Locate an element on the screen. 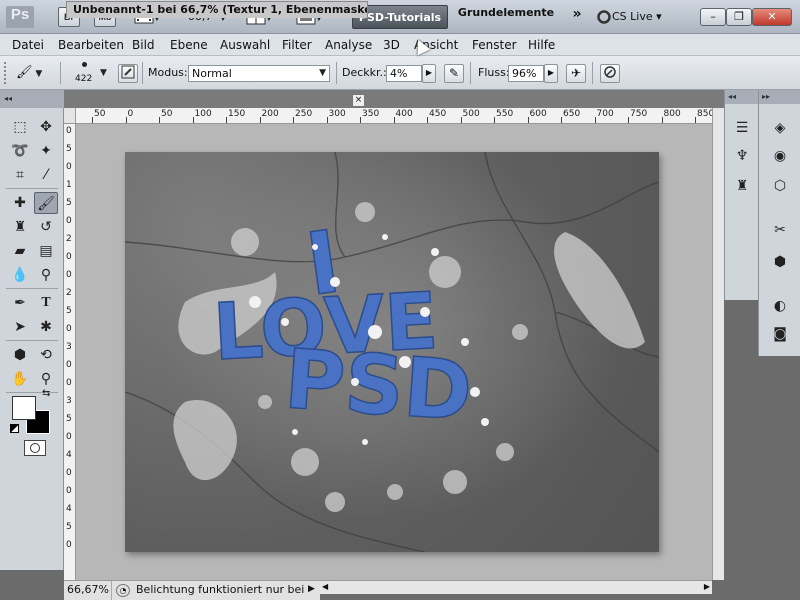  adjustments-panel-button: ☰ is located at coordinates (742, 128).